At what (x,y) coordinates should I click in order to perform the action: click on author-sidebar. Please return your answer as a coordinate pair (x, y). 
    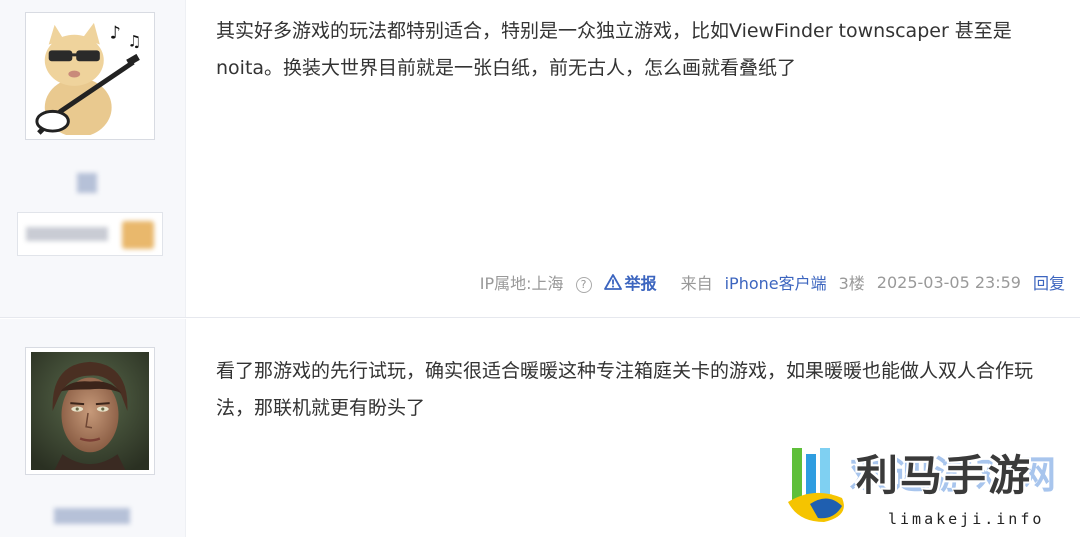
    Looking at the image, I should click on (93, 428).